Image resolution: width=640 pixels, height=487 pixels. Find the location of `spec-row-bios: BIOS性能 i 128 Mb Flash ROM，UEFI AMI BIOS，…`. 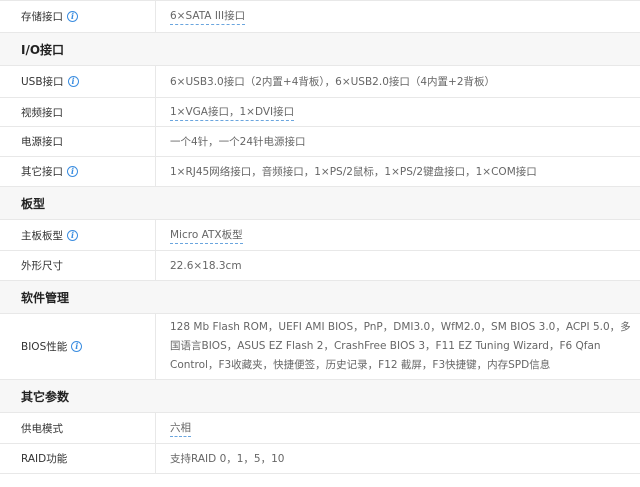

spec-row-bios: BIOS性能 i 128 Mb Flash ROM，UEFI AMI BIOS，… is located at coordinates (320, 347).